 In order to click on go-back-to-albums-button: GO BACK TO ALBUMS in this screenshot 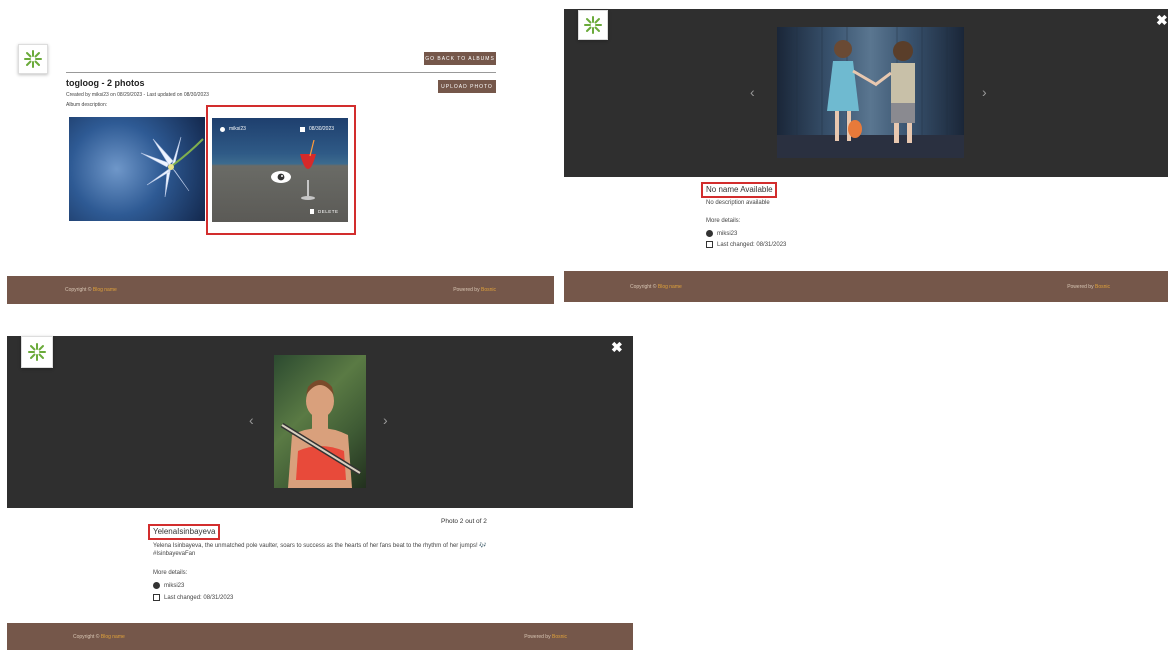, I will do `click(460, 58)`.